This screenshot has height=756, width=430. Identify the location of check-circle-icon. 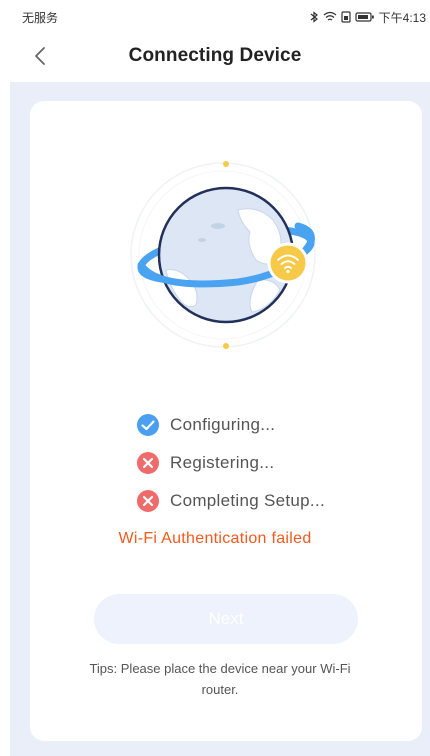
(148, 425).